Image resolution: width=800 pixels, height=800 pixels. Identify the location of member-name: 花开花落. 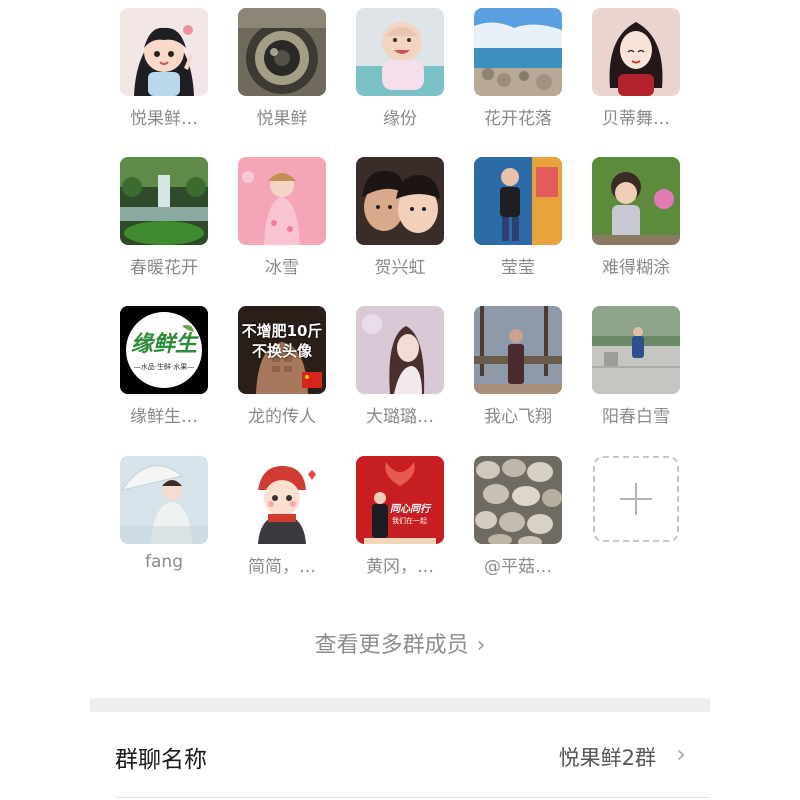
(518, 119).